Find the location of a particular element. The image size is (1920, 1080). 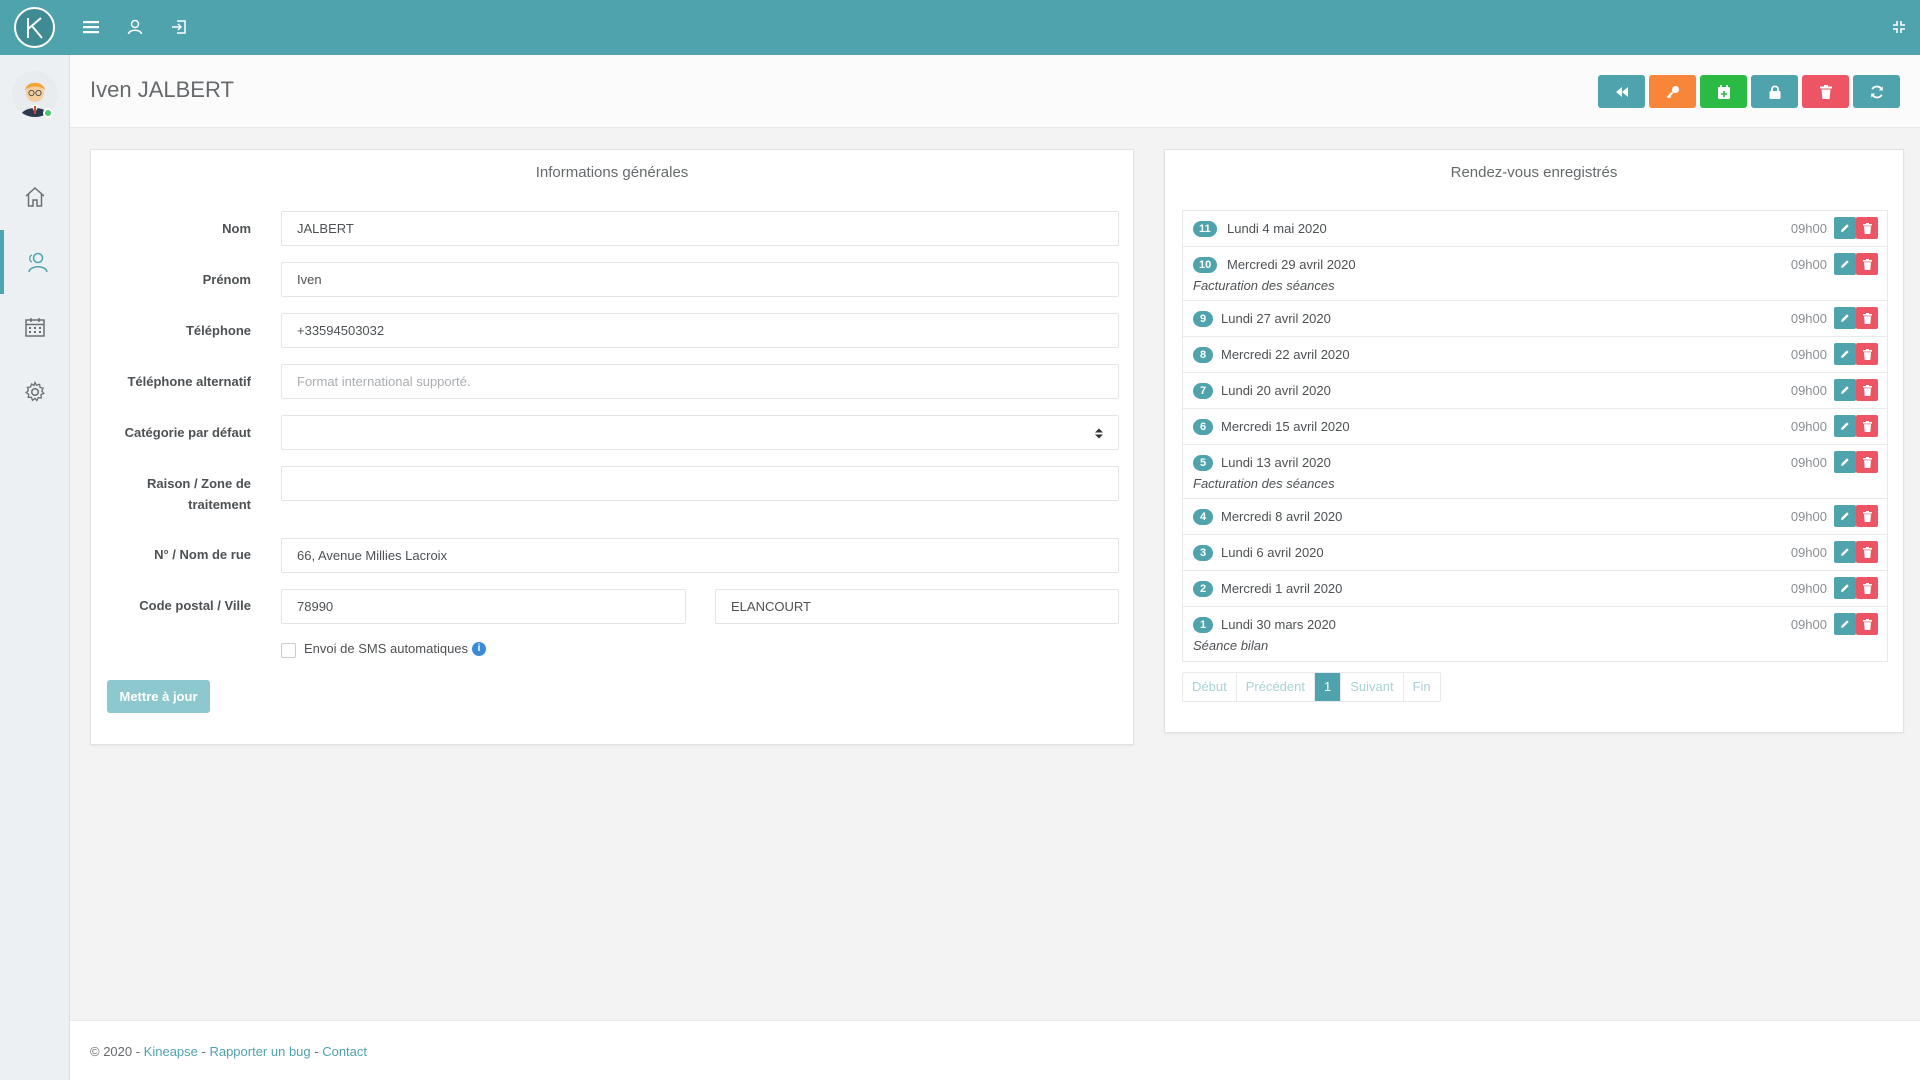

categorie-select is located at coordinates (700, 432).